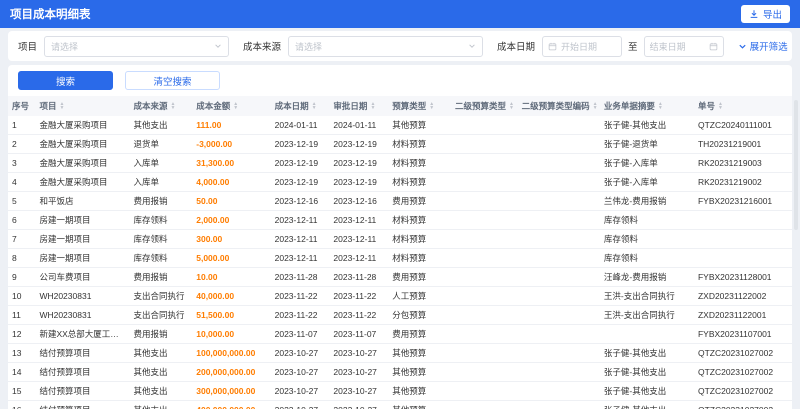 This screenshot has height=409, width=800. What do you see at coordinates (772, 15) in the screenshot?
I see `export-button-label: 导出` at bounding box center [772, 15].